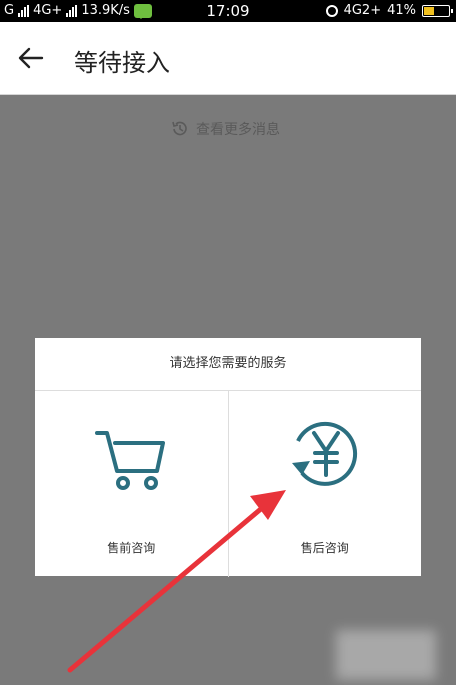  Describe the element at coordinates (31, 58) in the screenshot. I see `back-arrow-icon` at that location.